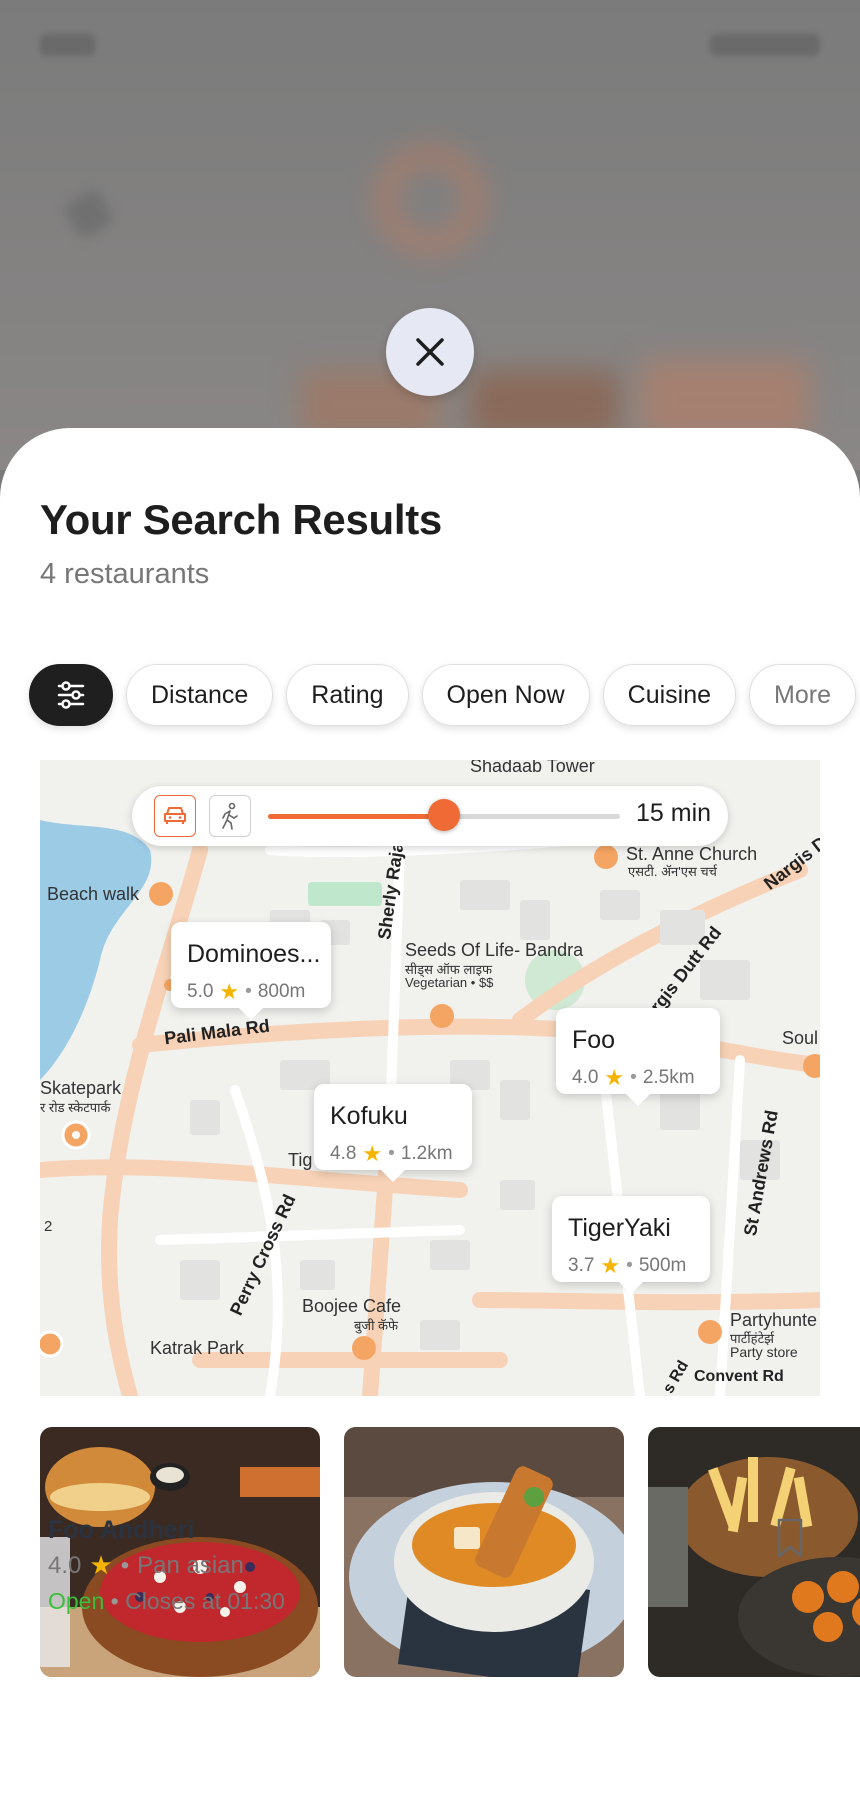 Image resolution: width=860 pixels, height=1800 pixels. What do you see at coordinates (638, 1078) in the screenshot?
I see `pin-meta: 4.0 ★ • 2.5km` at bounding box center [638, 1078].